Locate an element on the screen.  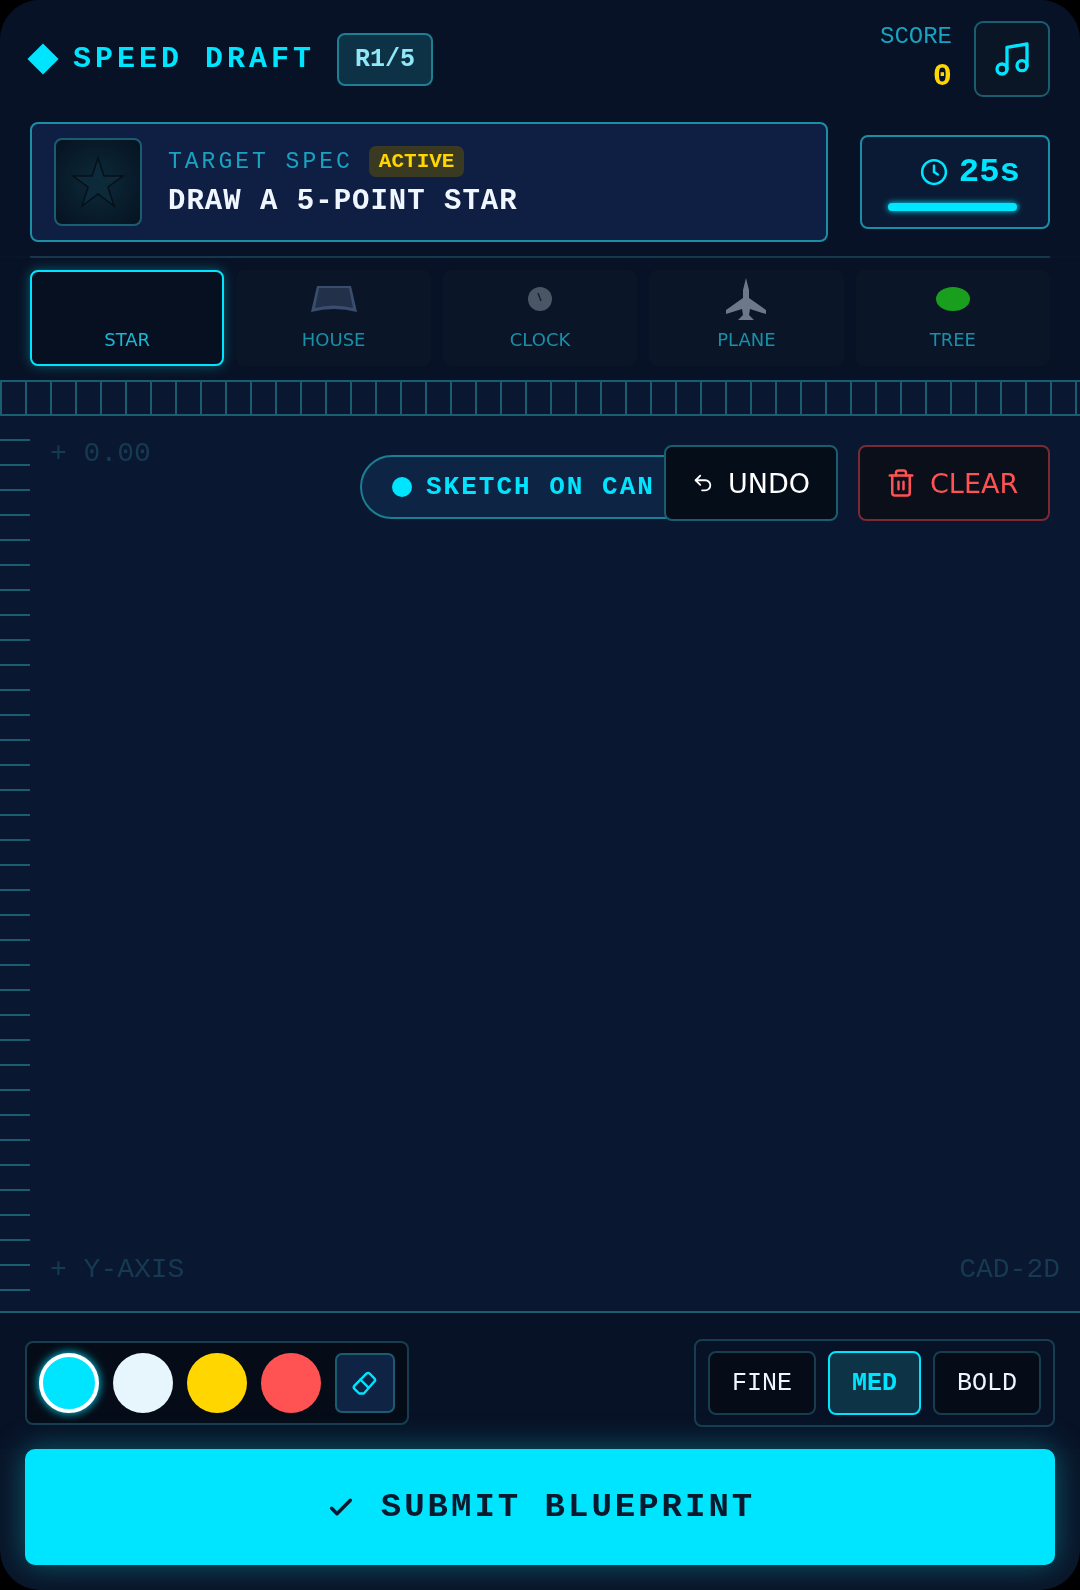
eraser-icon is located at coordinates (365, 1383).